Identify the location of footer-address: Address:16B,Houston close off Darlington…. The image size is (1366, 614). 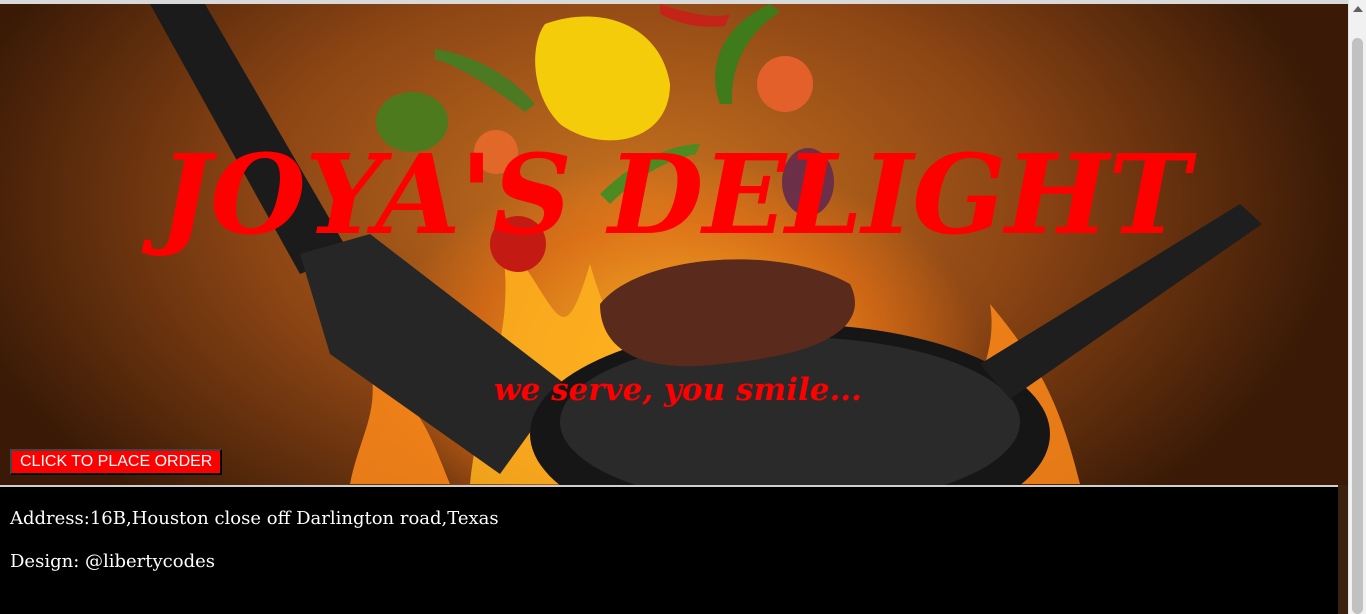
(254, 518).